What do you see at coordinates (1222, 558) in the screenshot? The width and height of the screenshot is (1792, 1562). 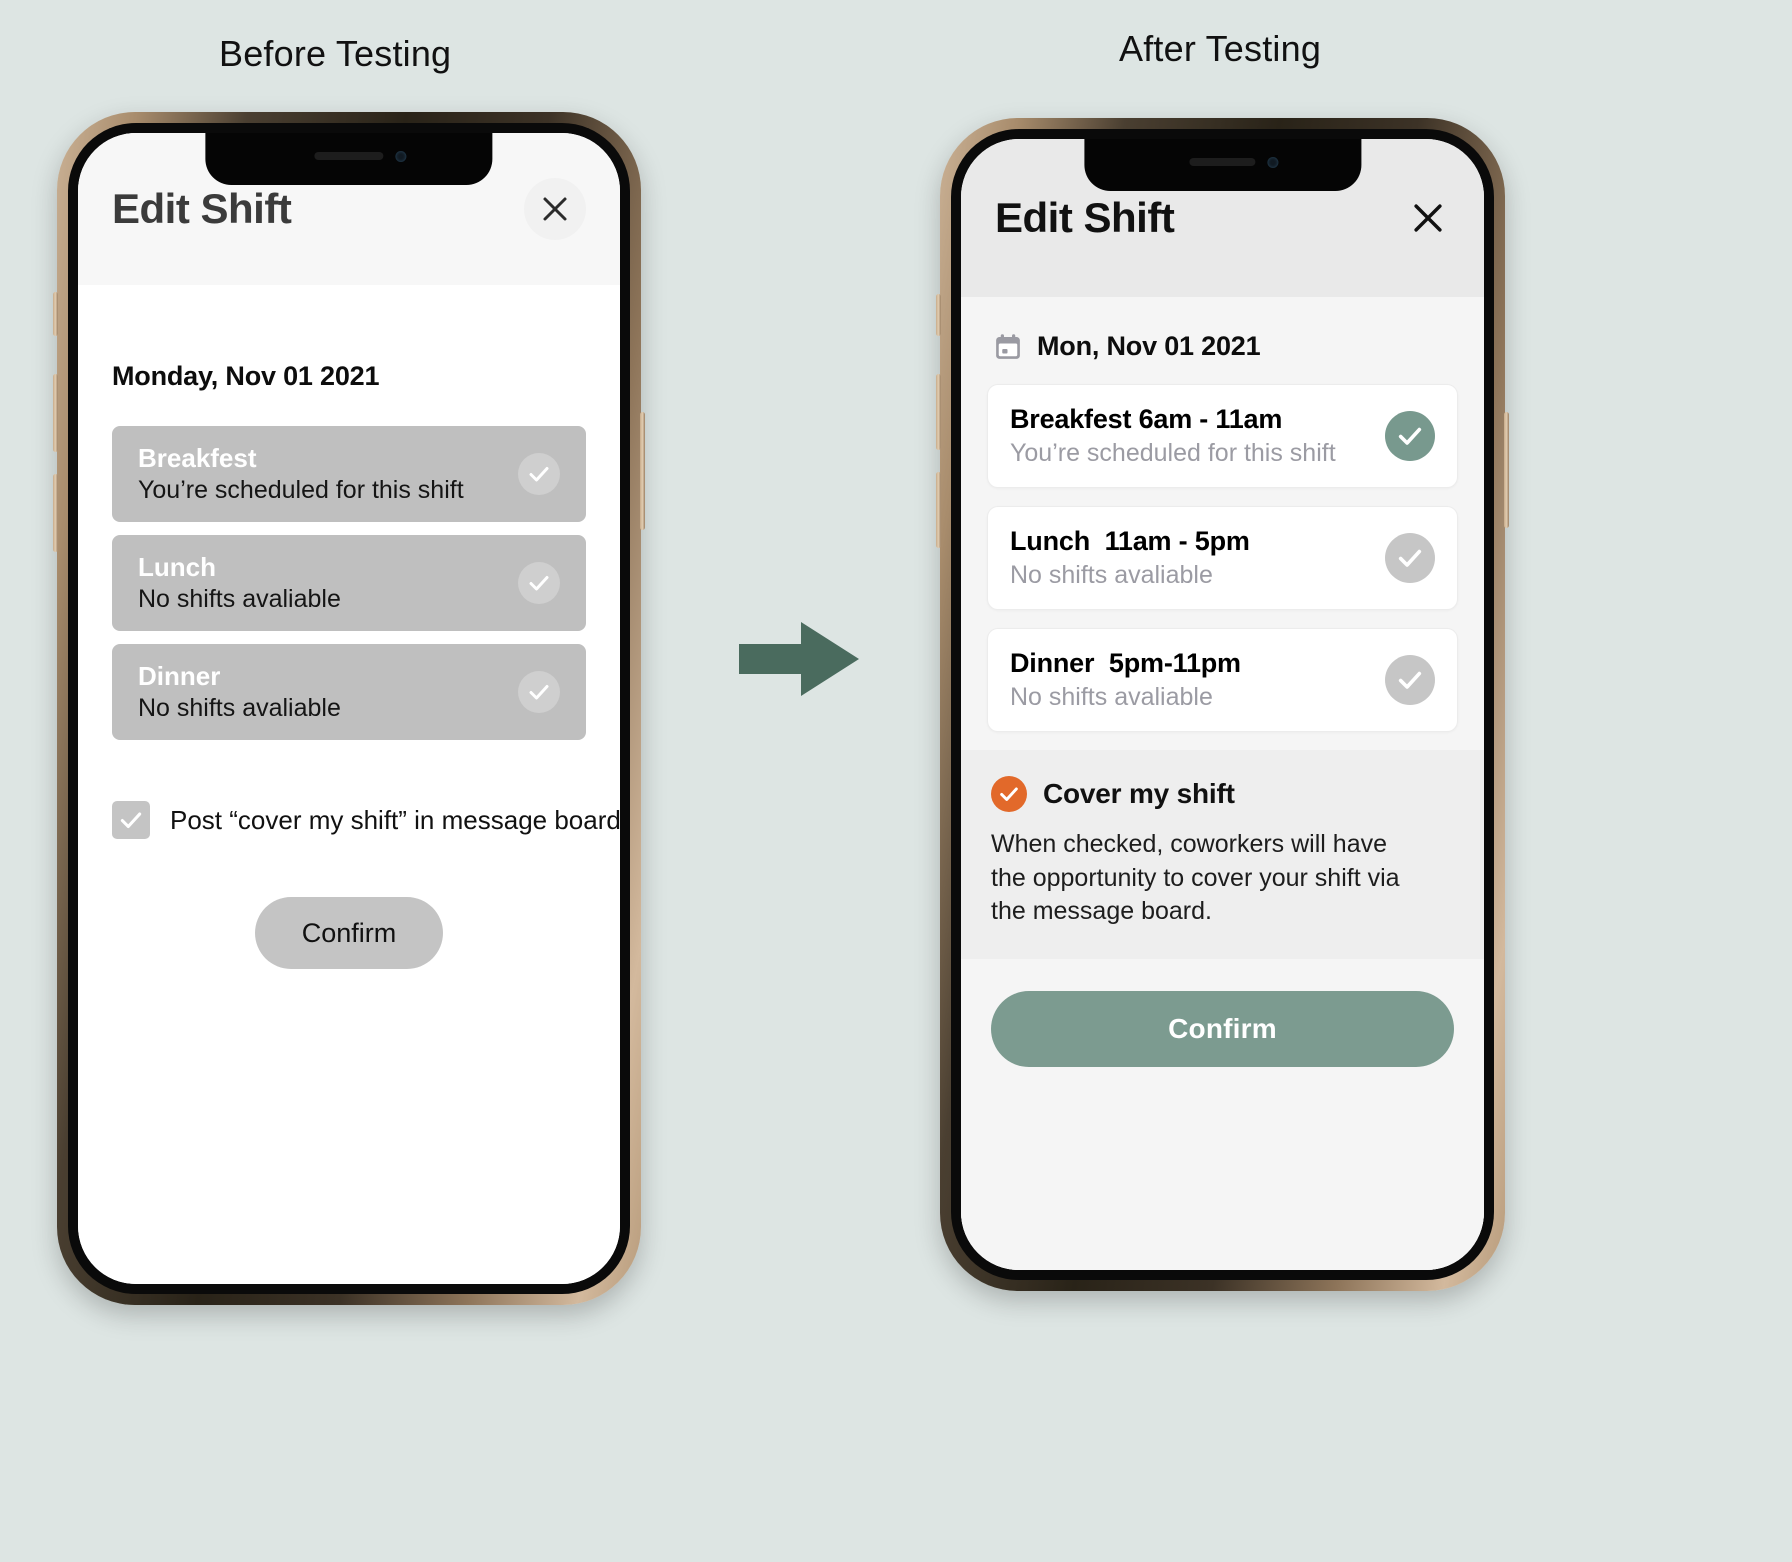 I see `after-shift-card-lunch: Lunch 11am - 5pm No shifts avaliable` at bounding box center [1222, 558].